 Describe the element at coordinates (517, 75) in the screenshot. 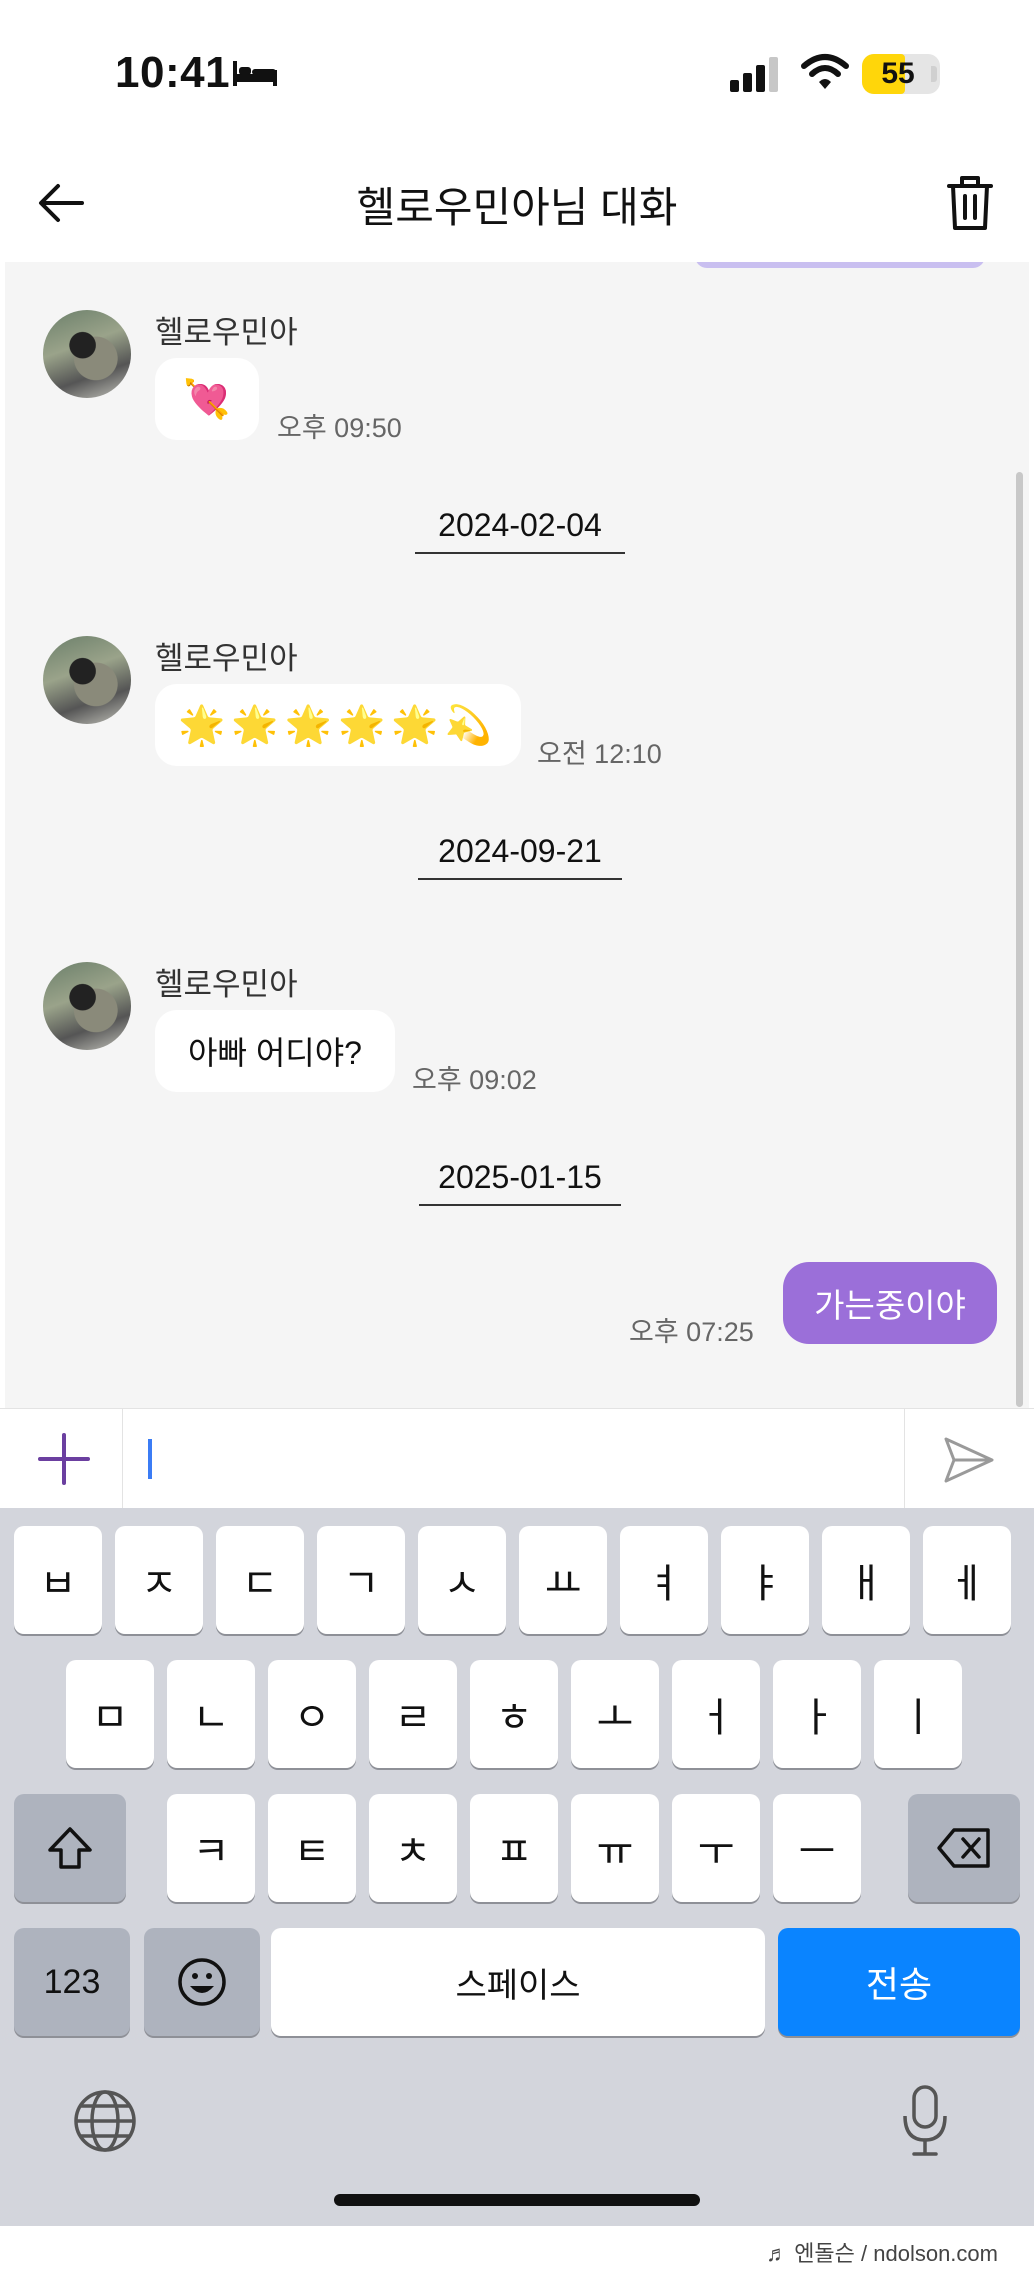

I see `status-bar: 10:41 55` at that location.